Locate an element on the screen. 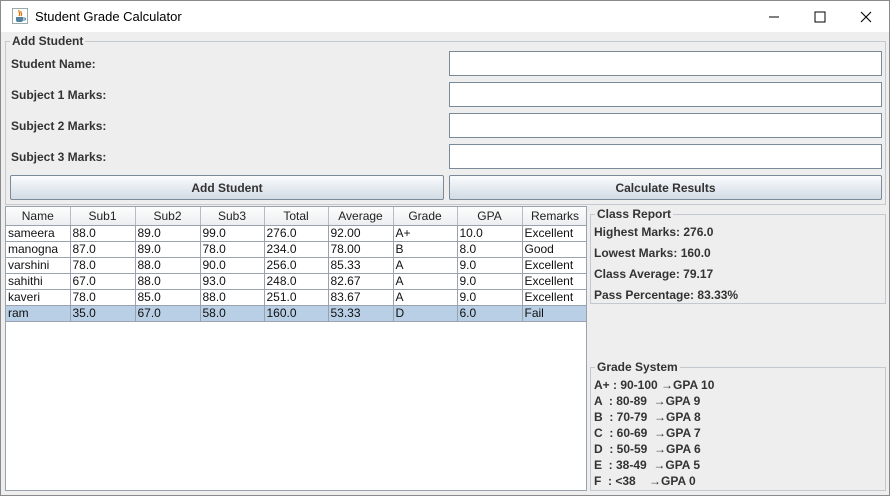 This screenshot has height=496, width=890. table-cell: varshini is located at coordinates (38, 265).